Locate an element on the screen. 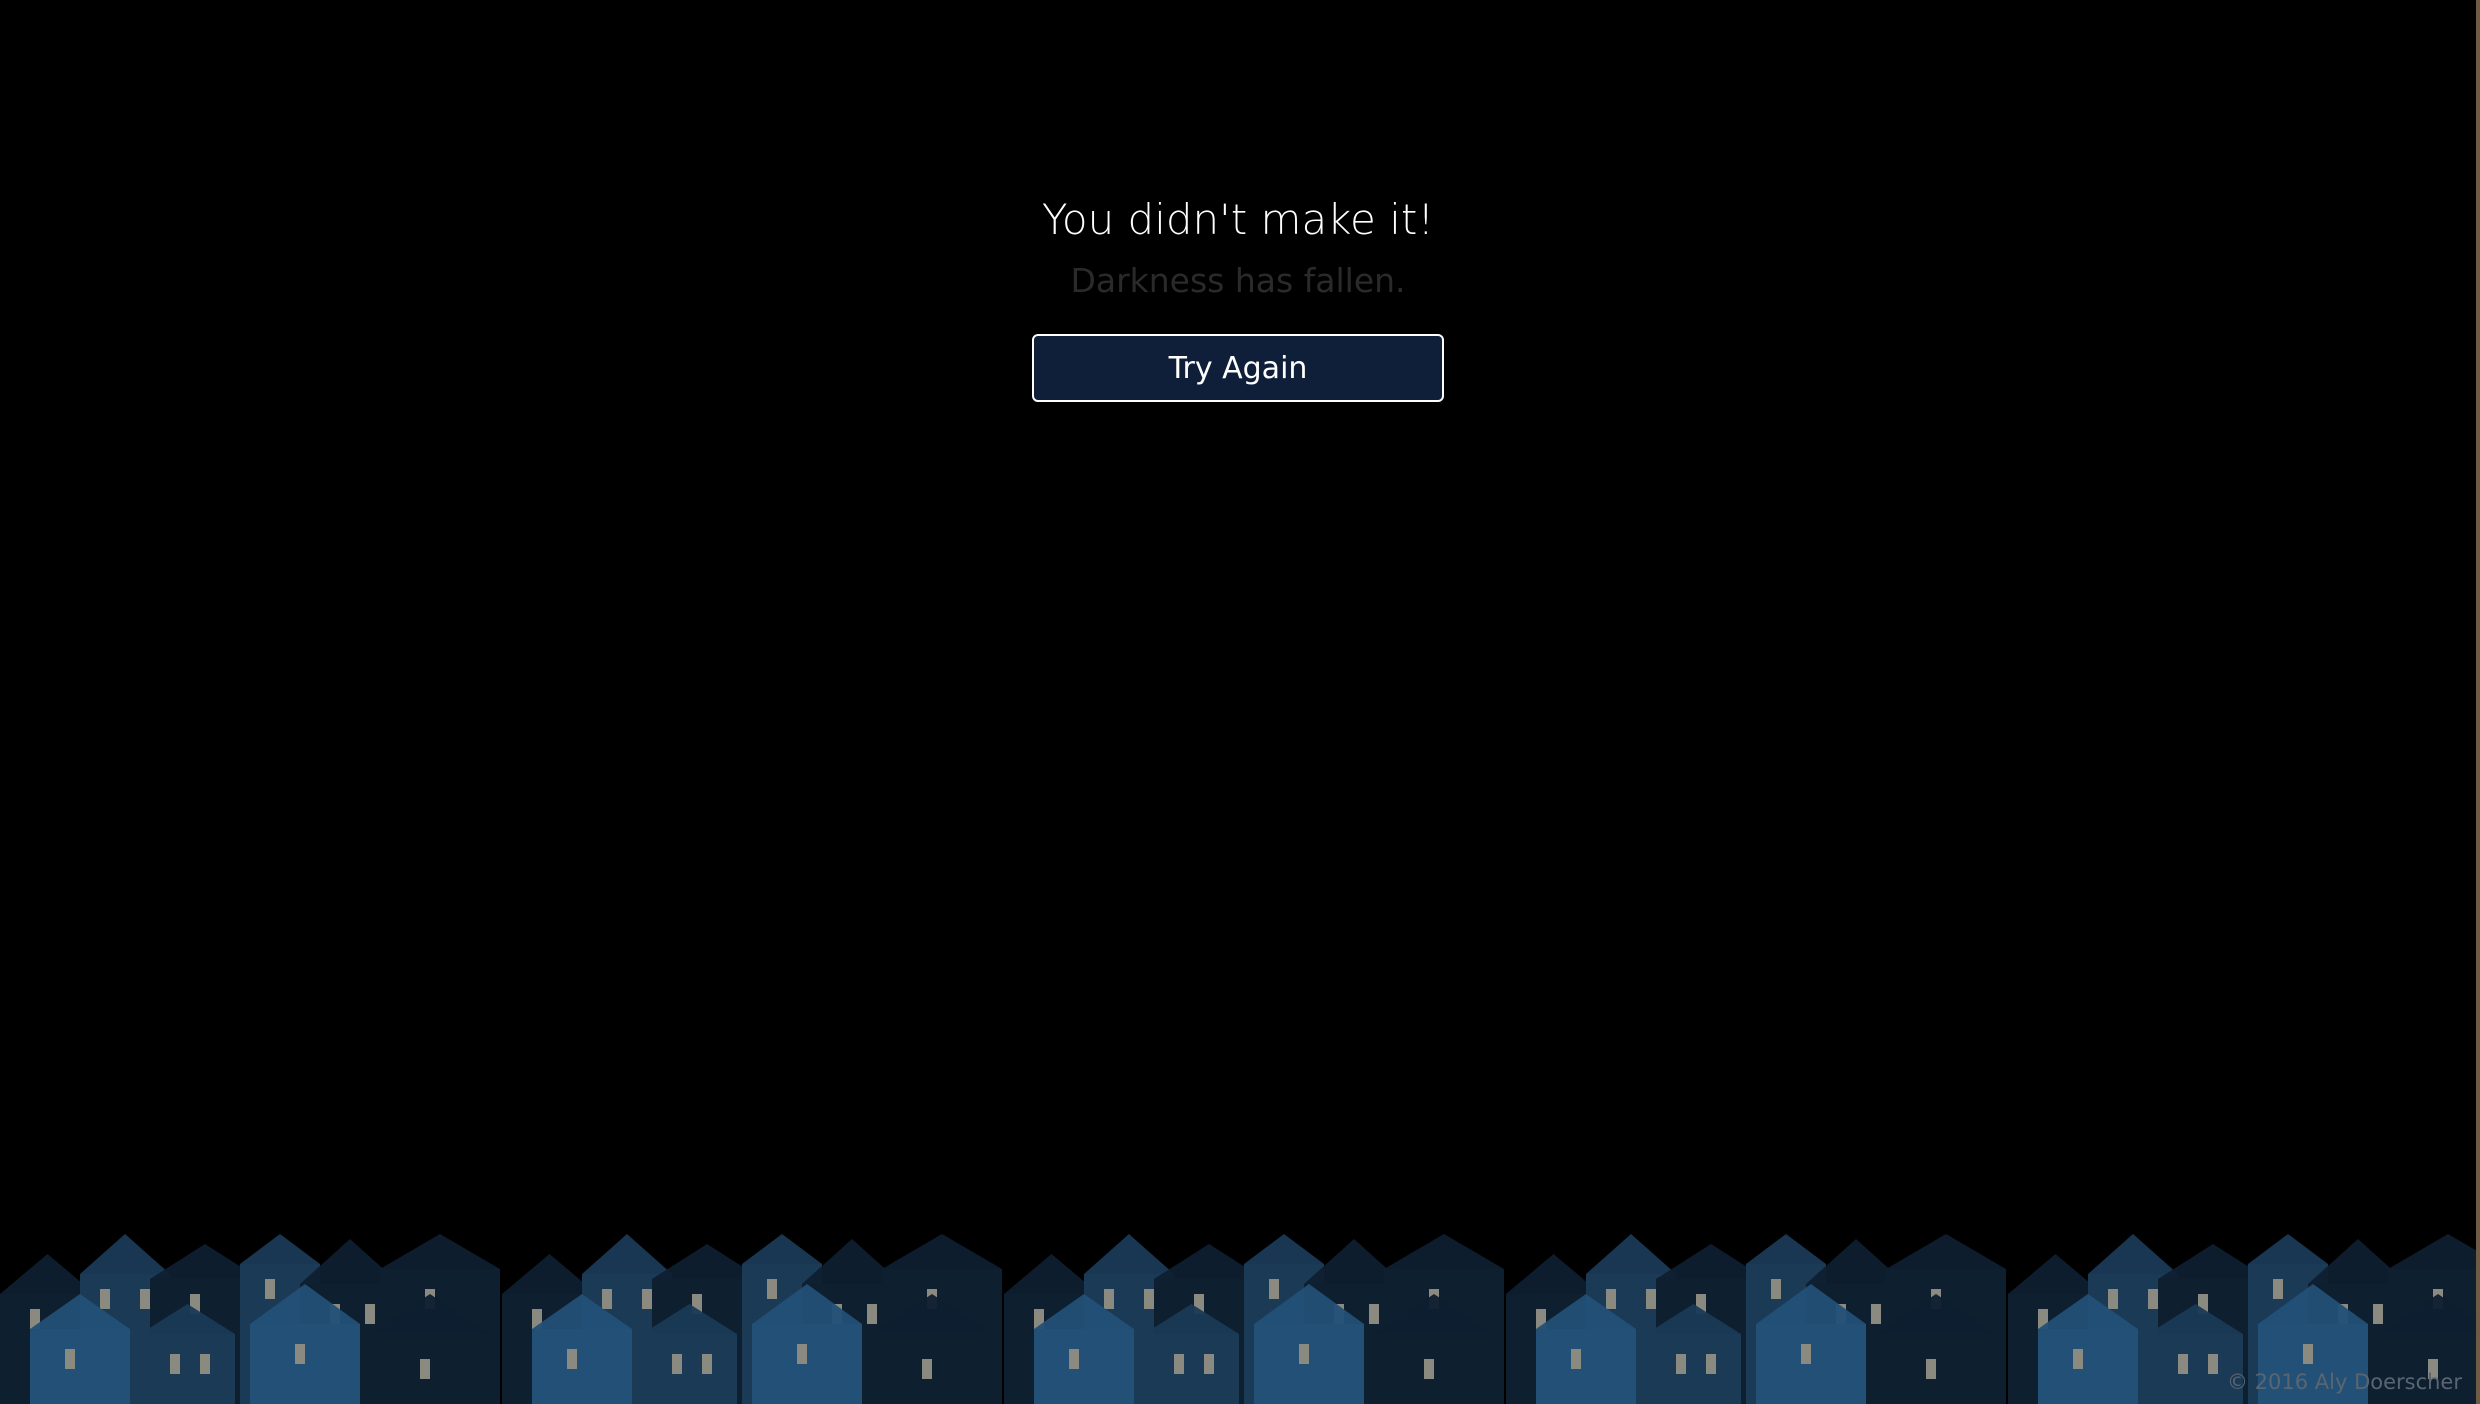 The image size is (2480, 1404). houses-skyline-illustration is located at coordinates (1238, 1319).